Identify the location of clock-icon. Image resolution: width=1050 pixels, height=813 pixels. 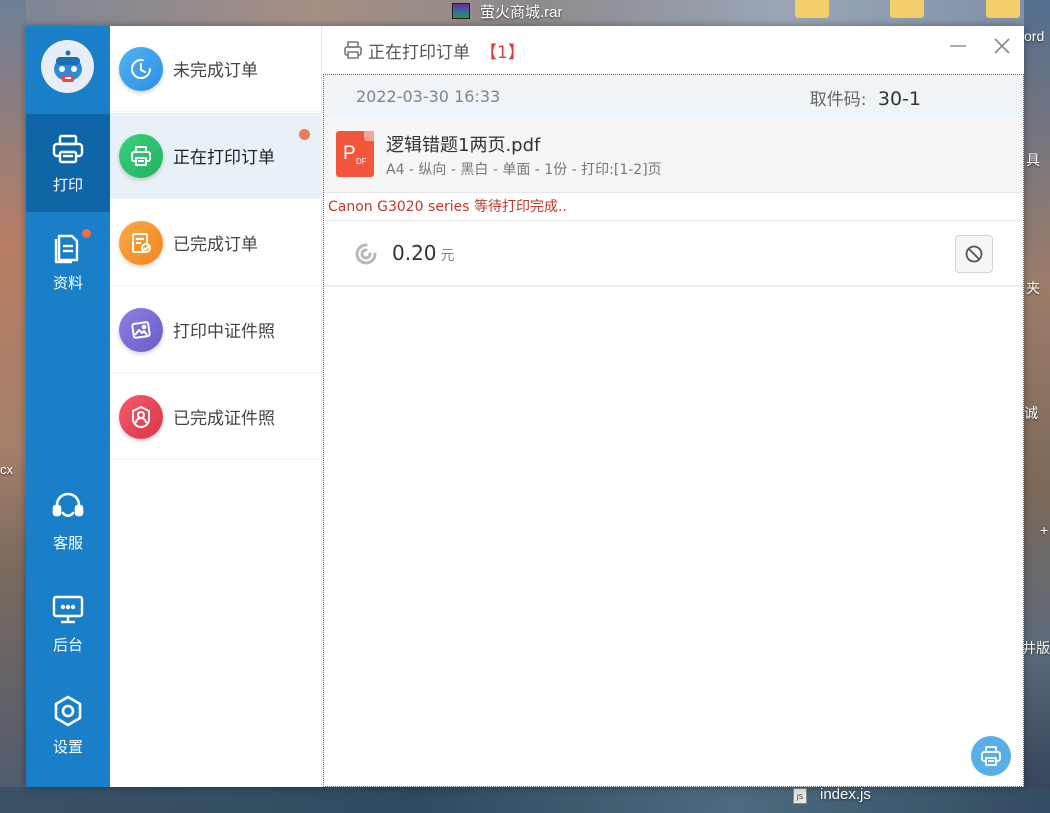
(141, 68).